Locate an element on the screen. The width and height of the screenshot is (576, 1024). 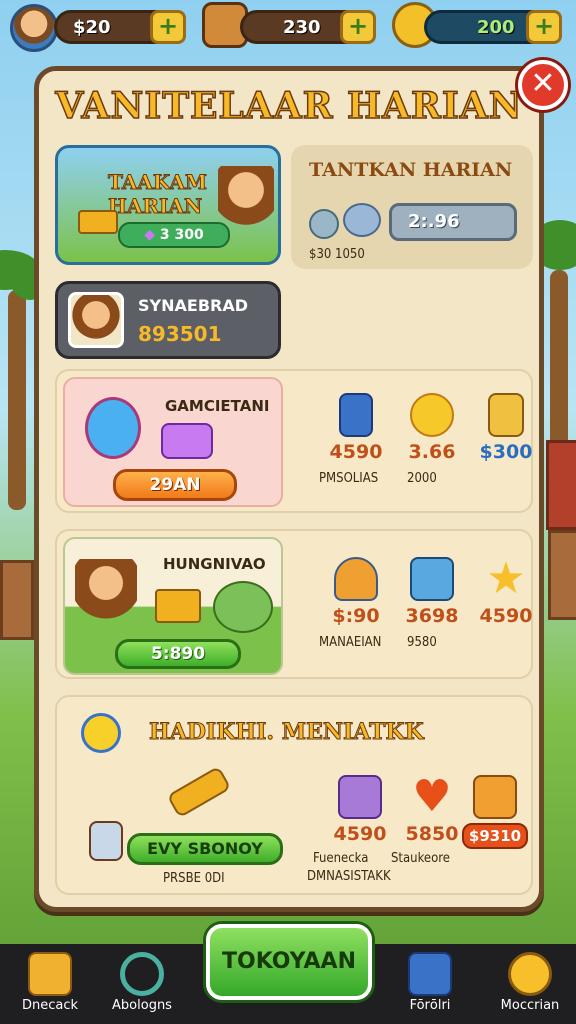
reward-1-value: 4590 is located at coordinates (356, 452).